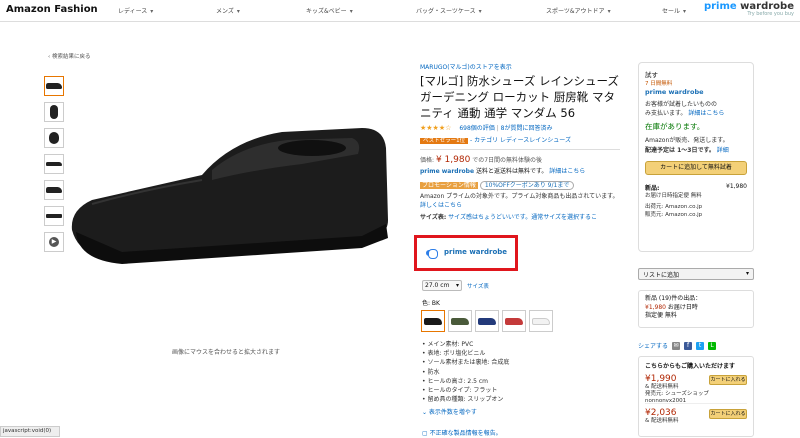 This screenshot has height=438, width=800. I want to click on share-row: シェアする ✉ f t L, so click(677, 345).